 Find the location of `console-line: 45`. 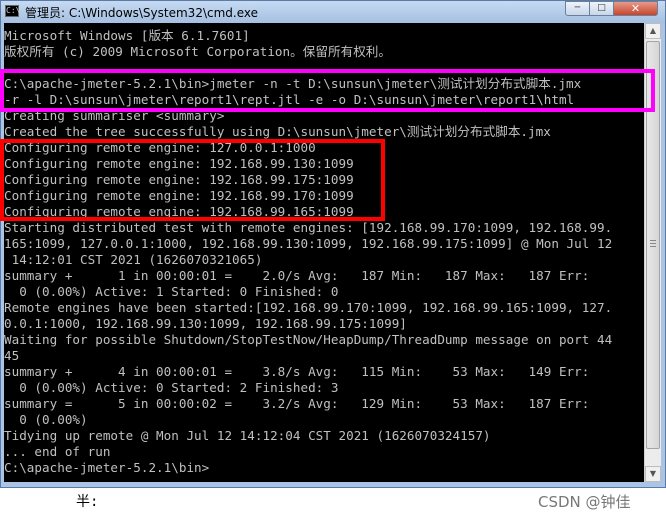

console-line: 45 is located at coordinates (12, 355).